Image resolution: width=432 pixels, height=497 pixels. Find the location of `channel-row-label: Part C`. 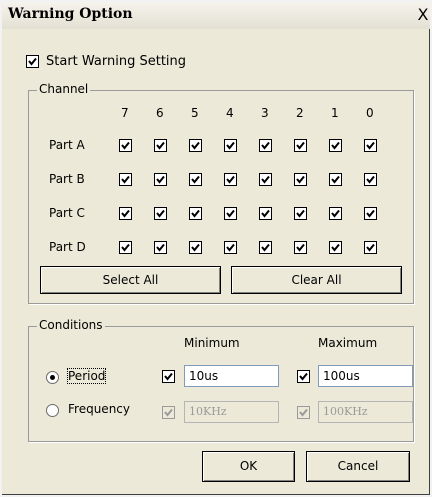

channel-row-label: Part C is located at coordinates (67, 213).